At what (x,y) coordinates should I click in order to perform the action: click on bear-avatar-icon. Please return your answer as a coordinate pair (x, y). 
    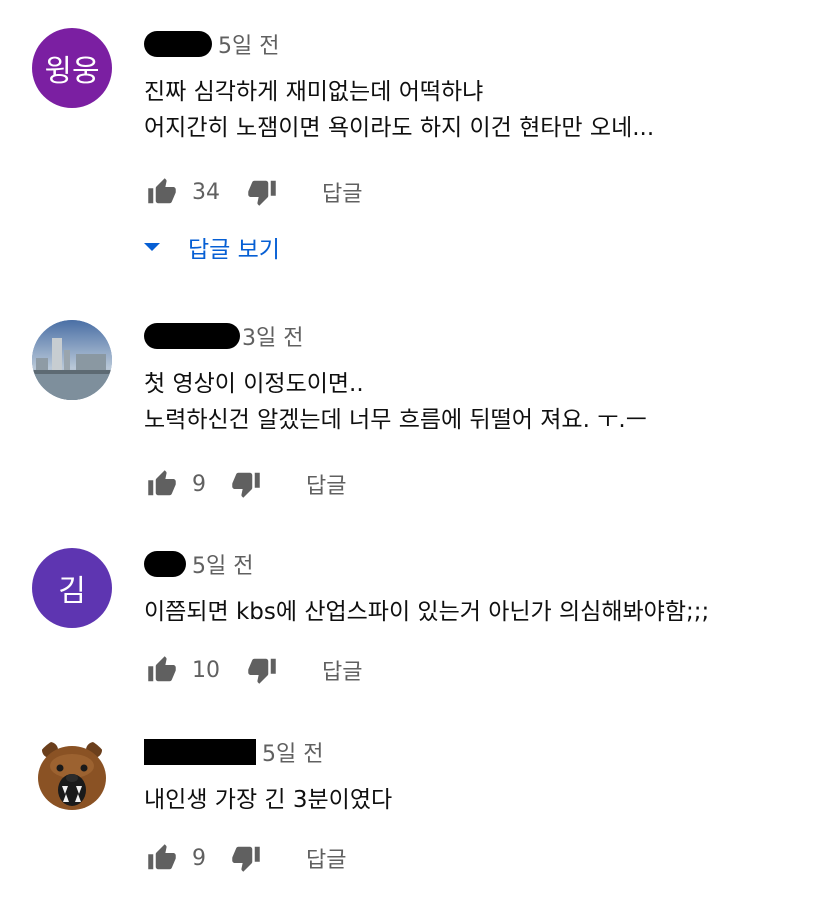
    Looking at the image, I should click on (72, 776).